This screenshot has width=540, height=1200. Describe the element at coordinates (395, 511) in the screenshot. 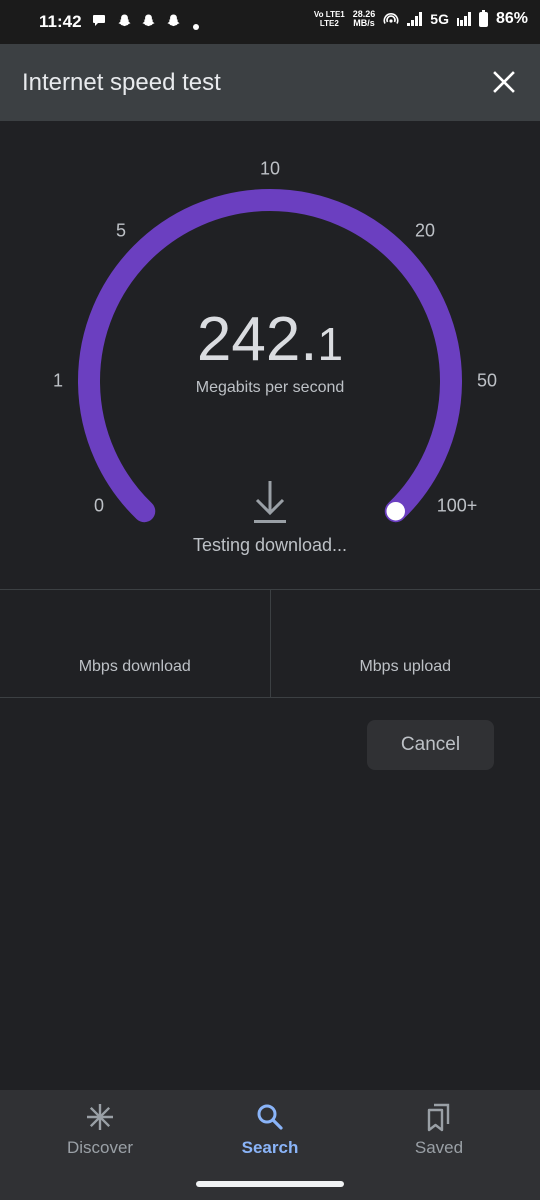

I see `gauge-needle-knob` at that location.